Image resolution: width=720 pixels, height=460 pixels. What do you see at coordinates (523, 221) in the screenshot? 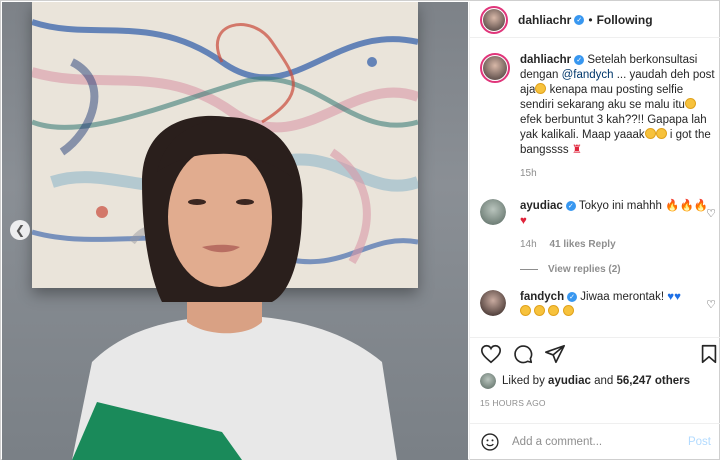
I see `red-heart-emoji-icon: ♥` at bounding box center [523, 221].